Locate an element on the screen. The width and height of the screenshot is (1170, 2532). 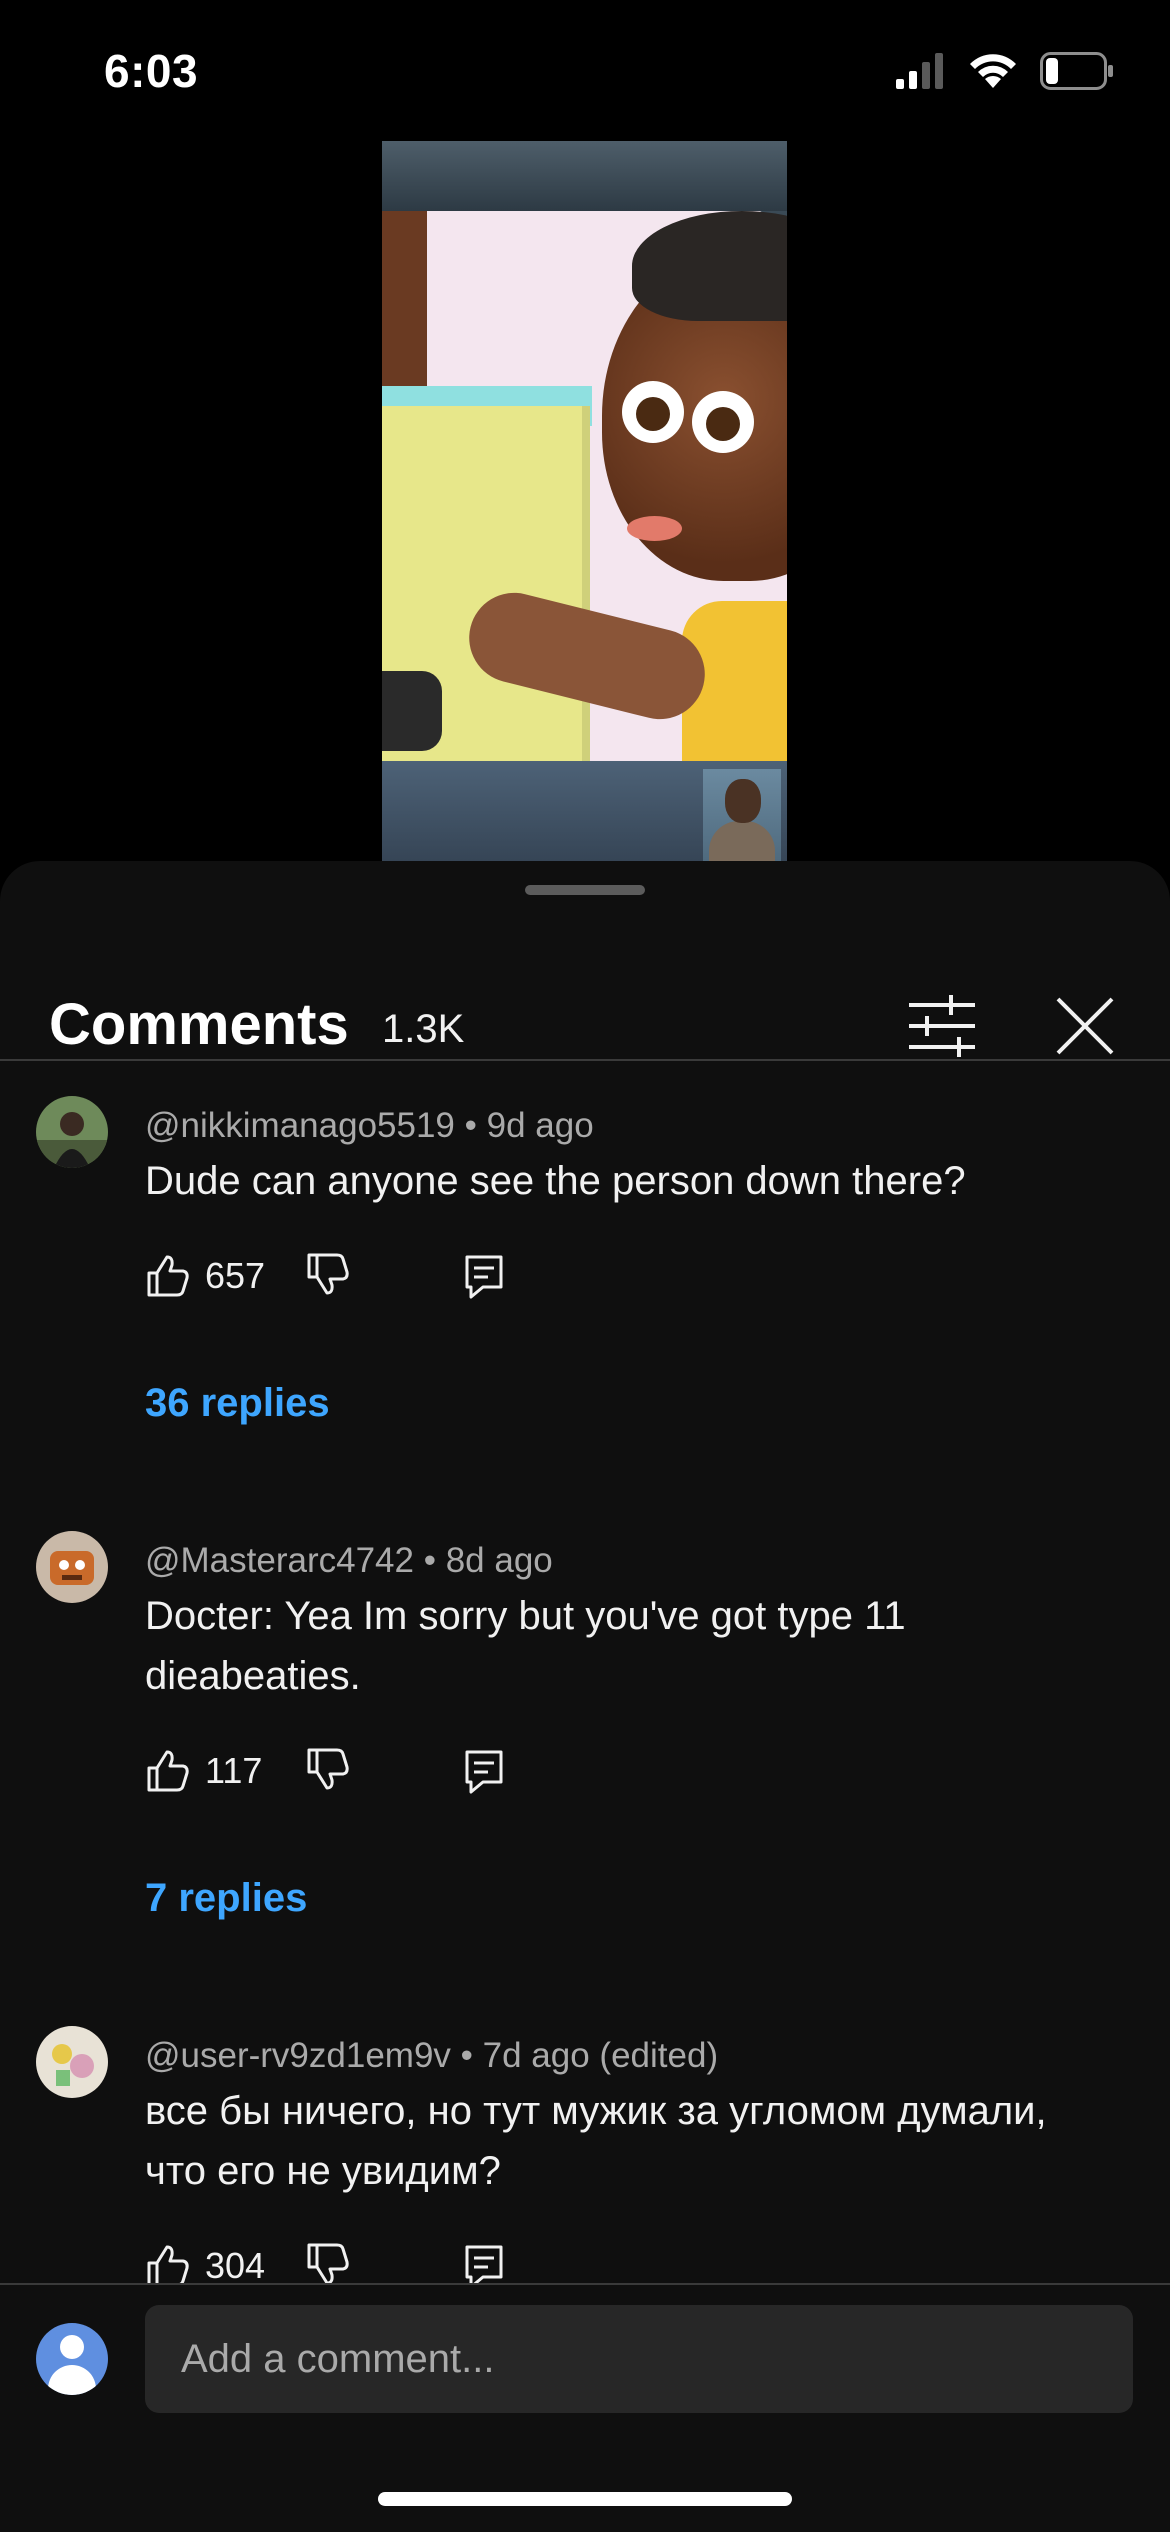
video-shelf is located at coordinates (404, 311).